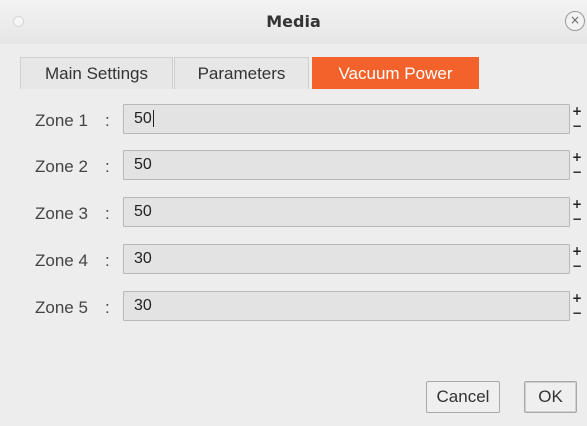  I want to click on zone-1-value: 50, so click(143, 118).